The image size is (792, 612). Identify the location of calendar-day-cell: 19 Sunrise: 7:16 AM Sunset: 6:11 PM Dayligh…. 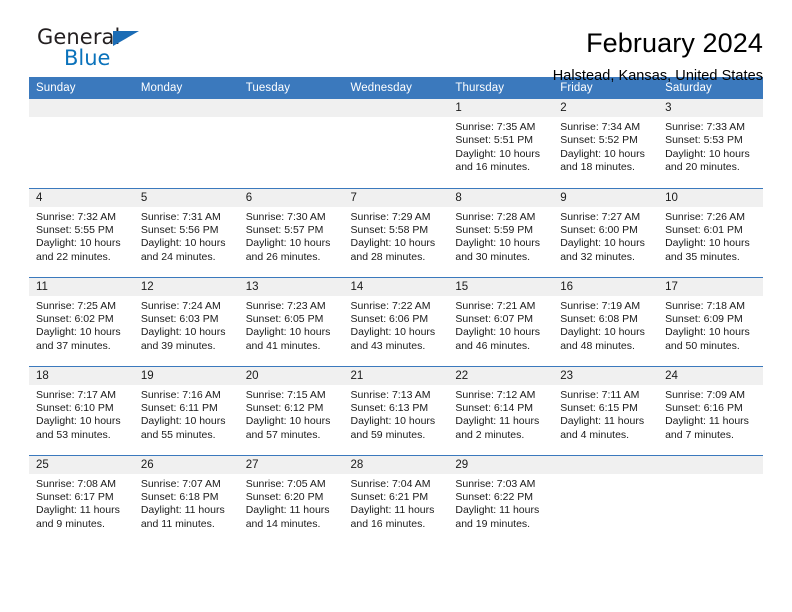
(186, 410).